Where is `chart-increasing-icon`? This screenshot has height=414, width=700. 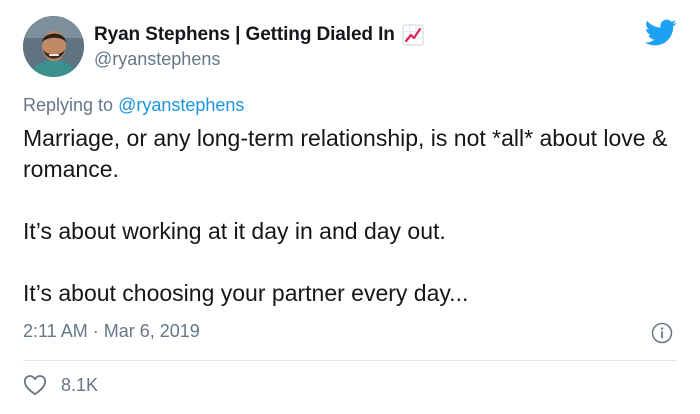
chart-increasing-icon is located at coordinates (413, 35).